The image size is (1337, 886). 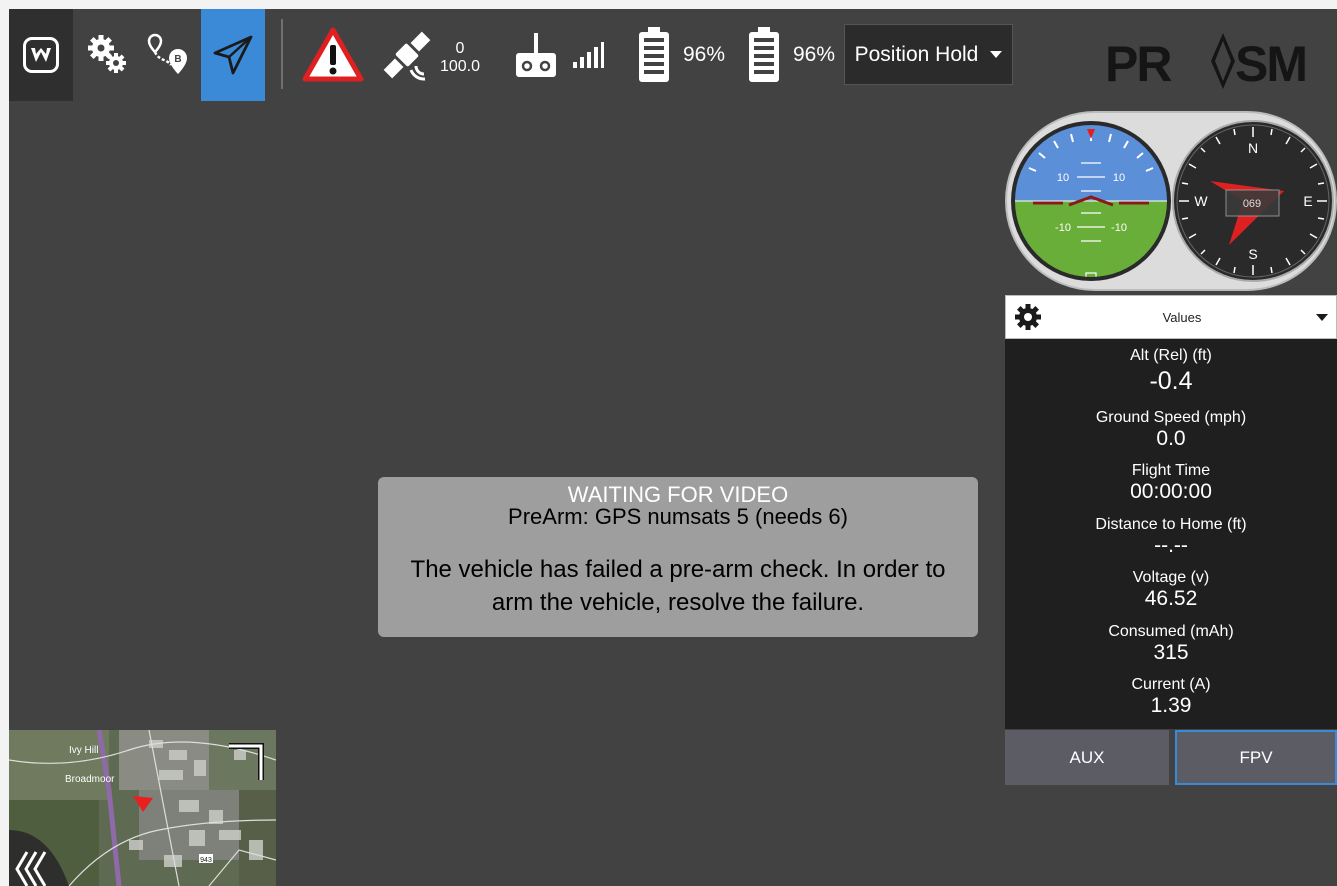 I want to click on settings-button, so click(x=107, y=55).